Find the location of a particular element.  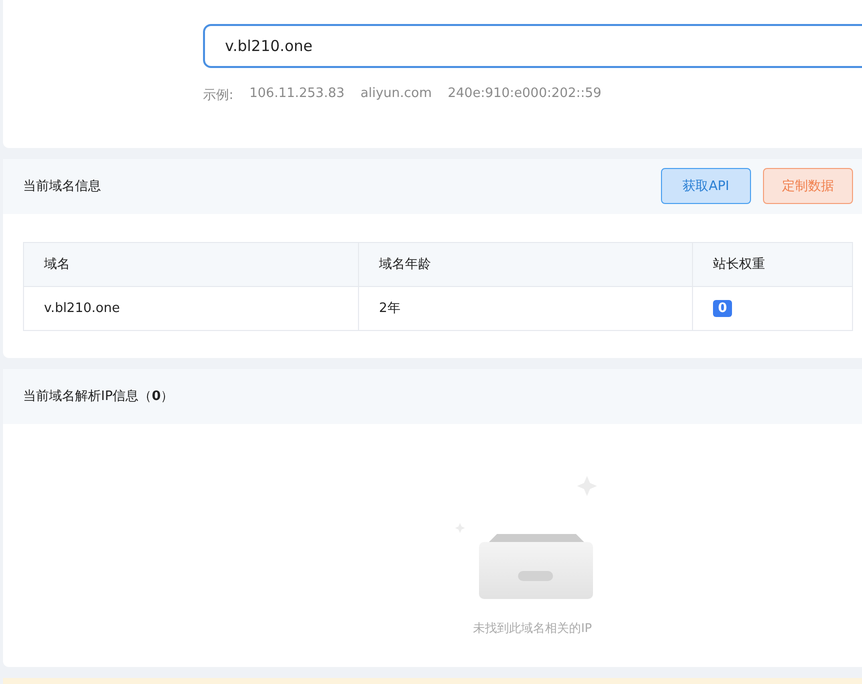

weight-badge: 0 is located at coordinates (722, 308).